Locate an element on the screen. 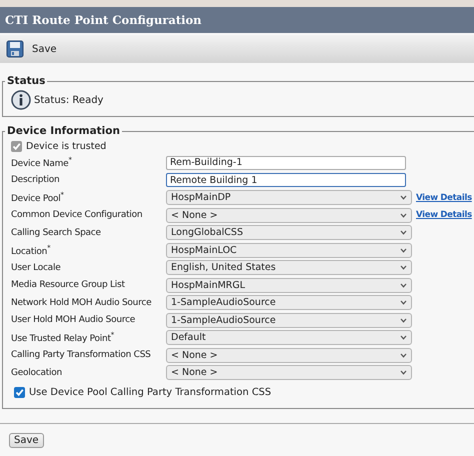 The height and width of the screenshot is (456, 474). field-label: Location$^{*}$ is located at coordinates (31, 250).